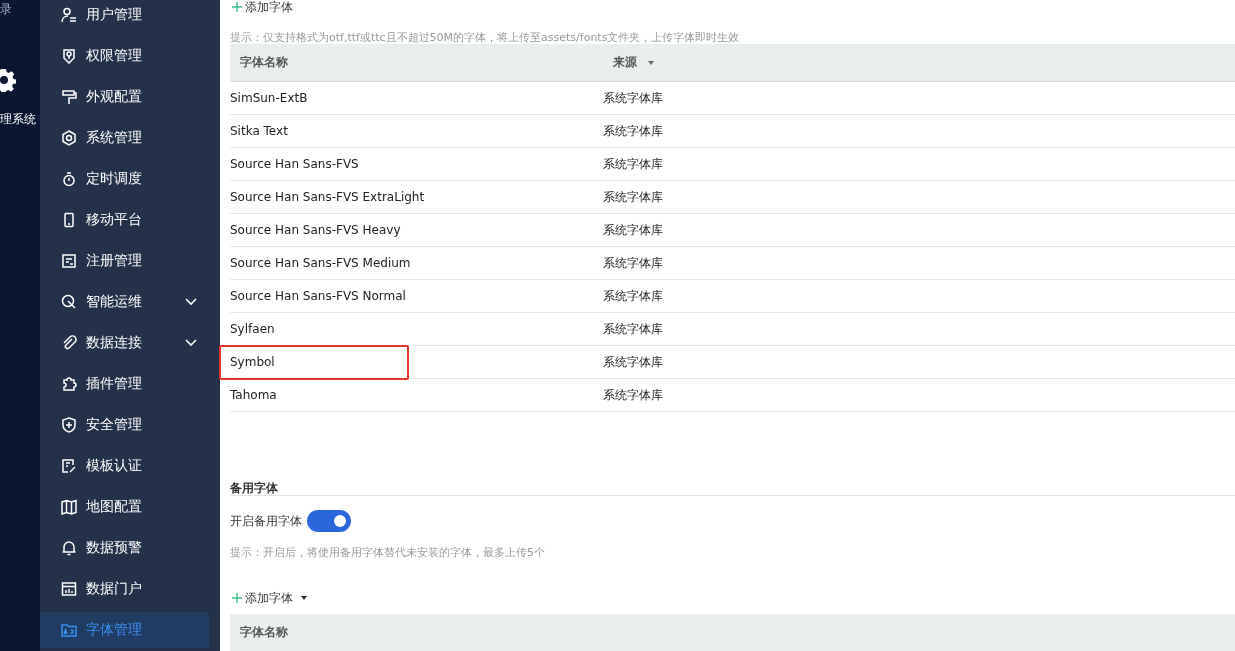 The width and height of the screenshot is (1235, 651). Describe the element at coordinates (69, 56) in the screenshot. I see `key-icon` at that location.